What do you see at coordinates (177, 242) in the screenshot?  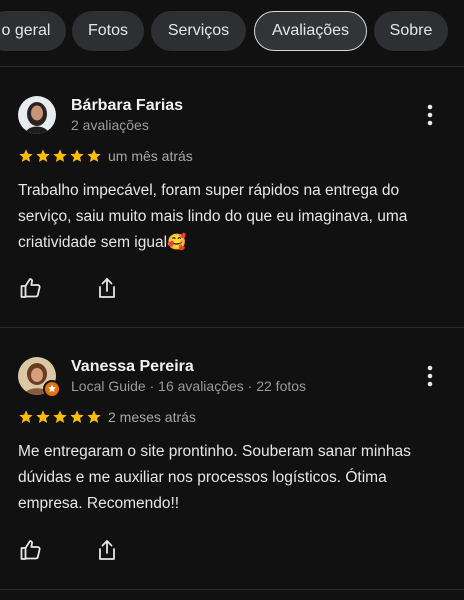 I see `smiling-hearts-emoji: 🥰` at bounding box center [177, 242].